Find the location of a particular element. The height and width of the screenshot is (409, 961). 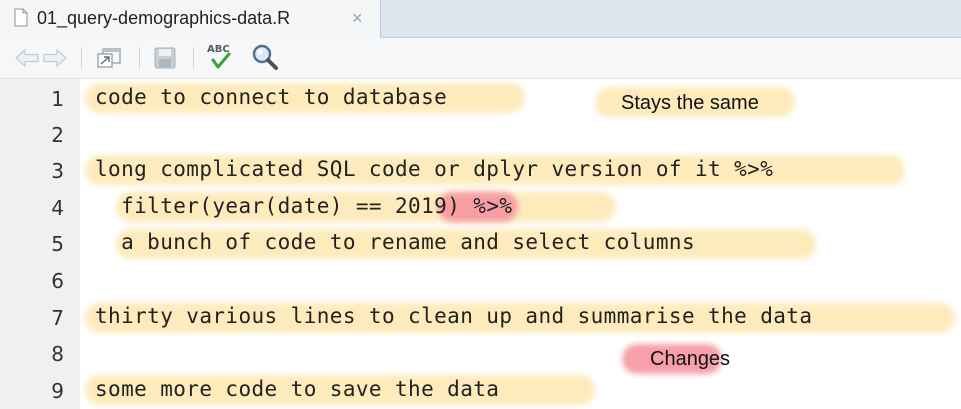

search-icon is located at coordinates (265, 58).